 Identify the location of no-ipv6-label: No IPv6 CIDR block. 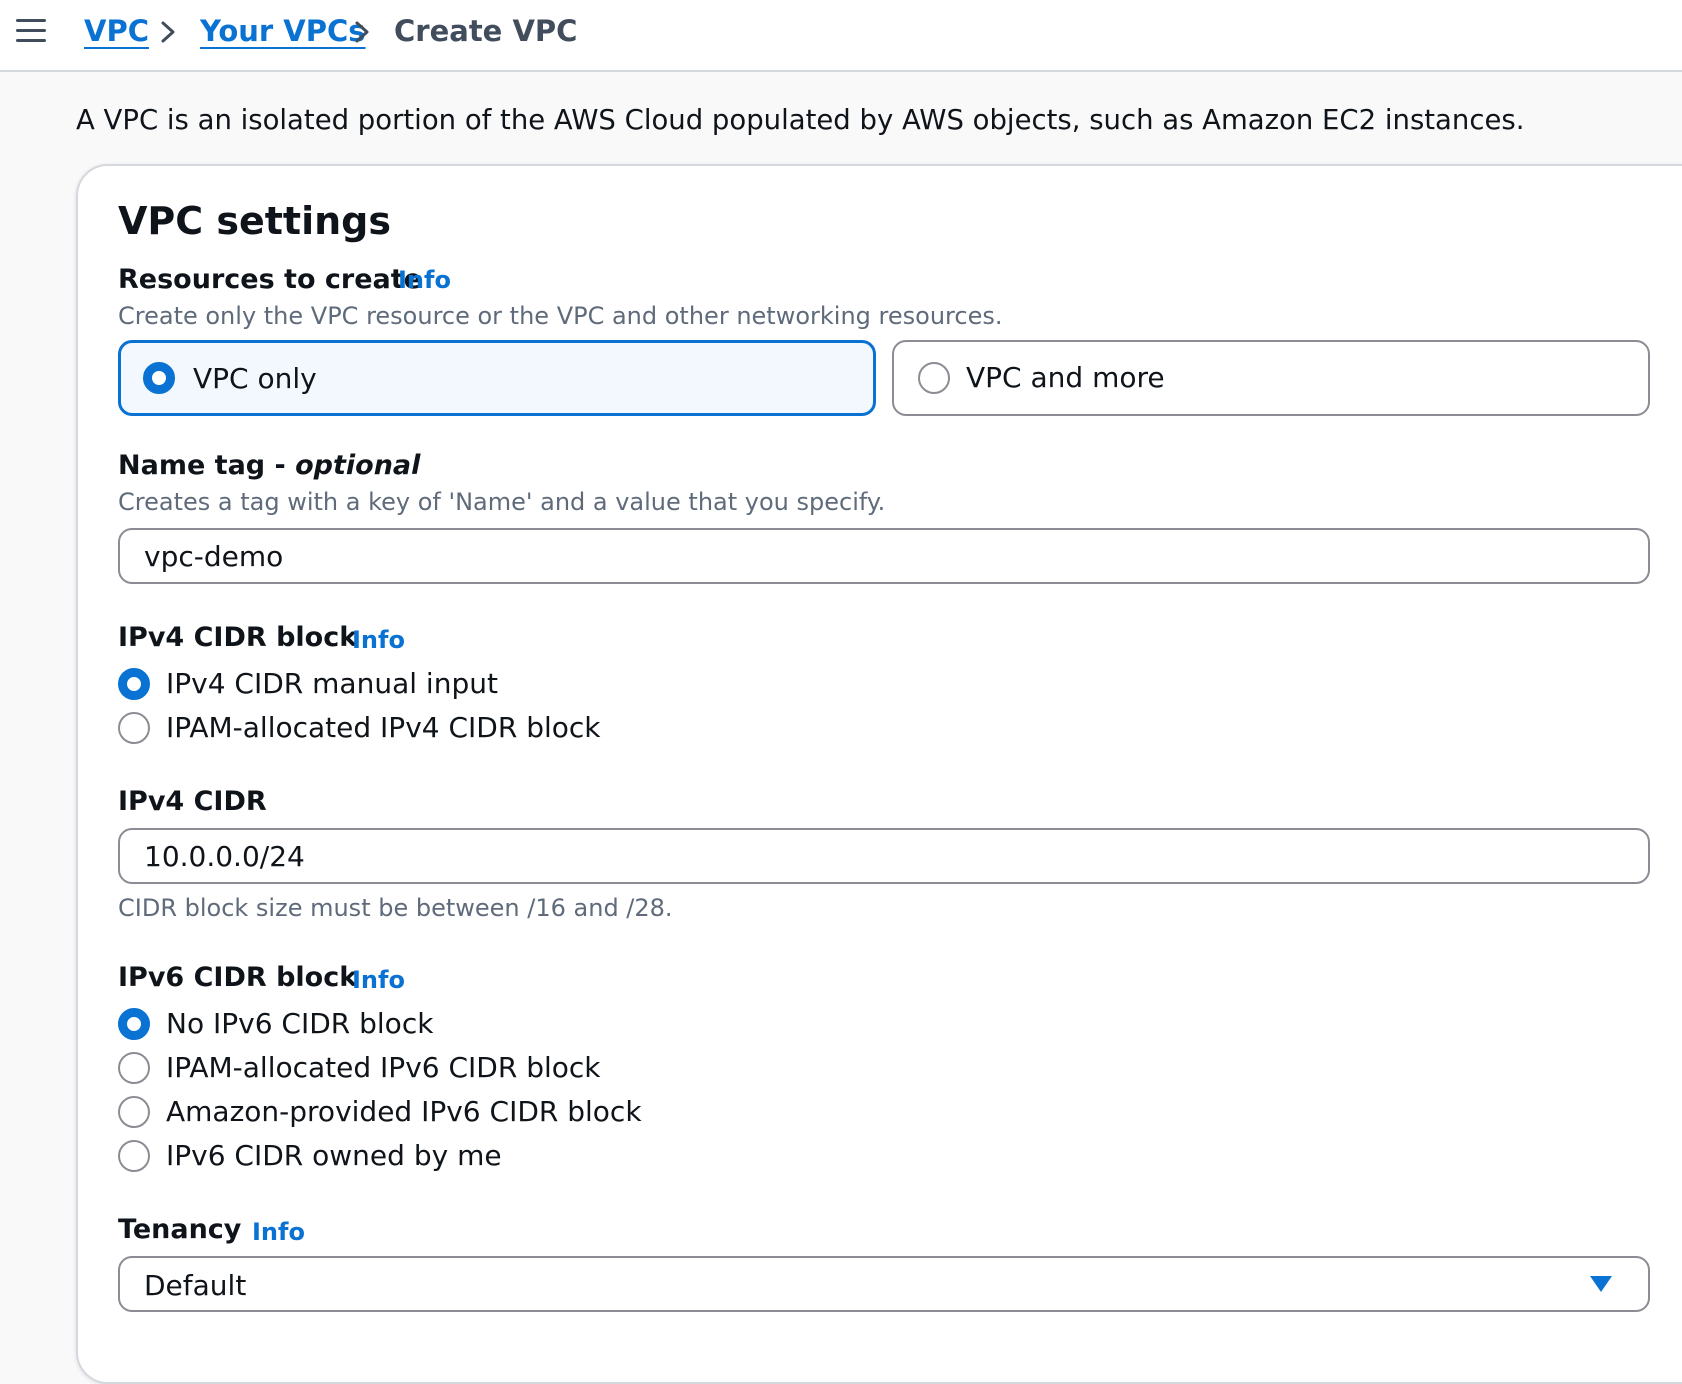
(299, 1024).